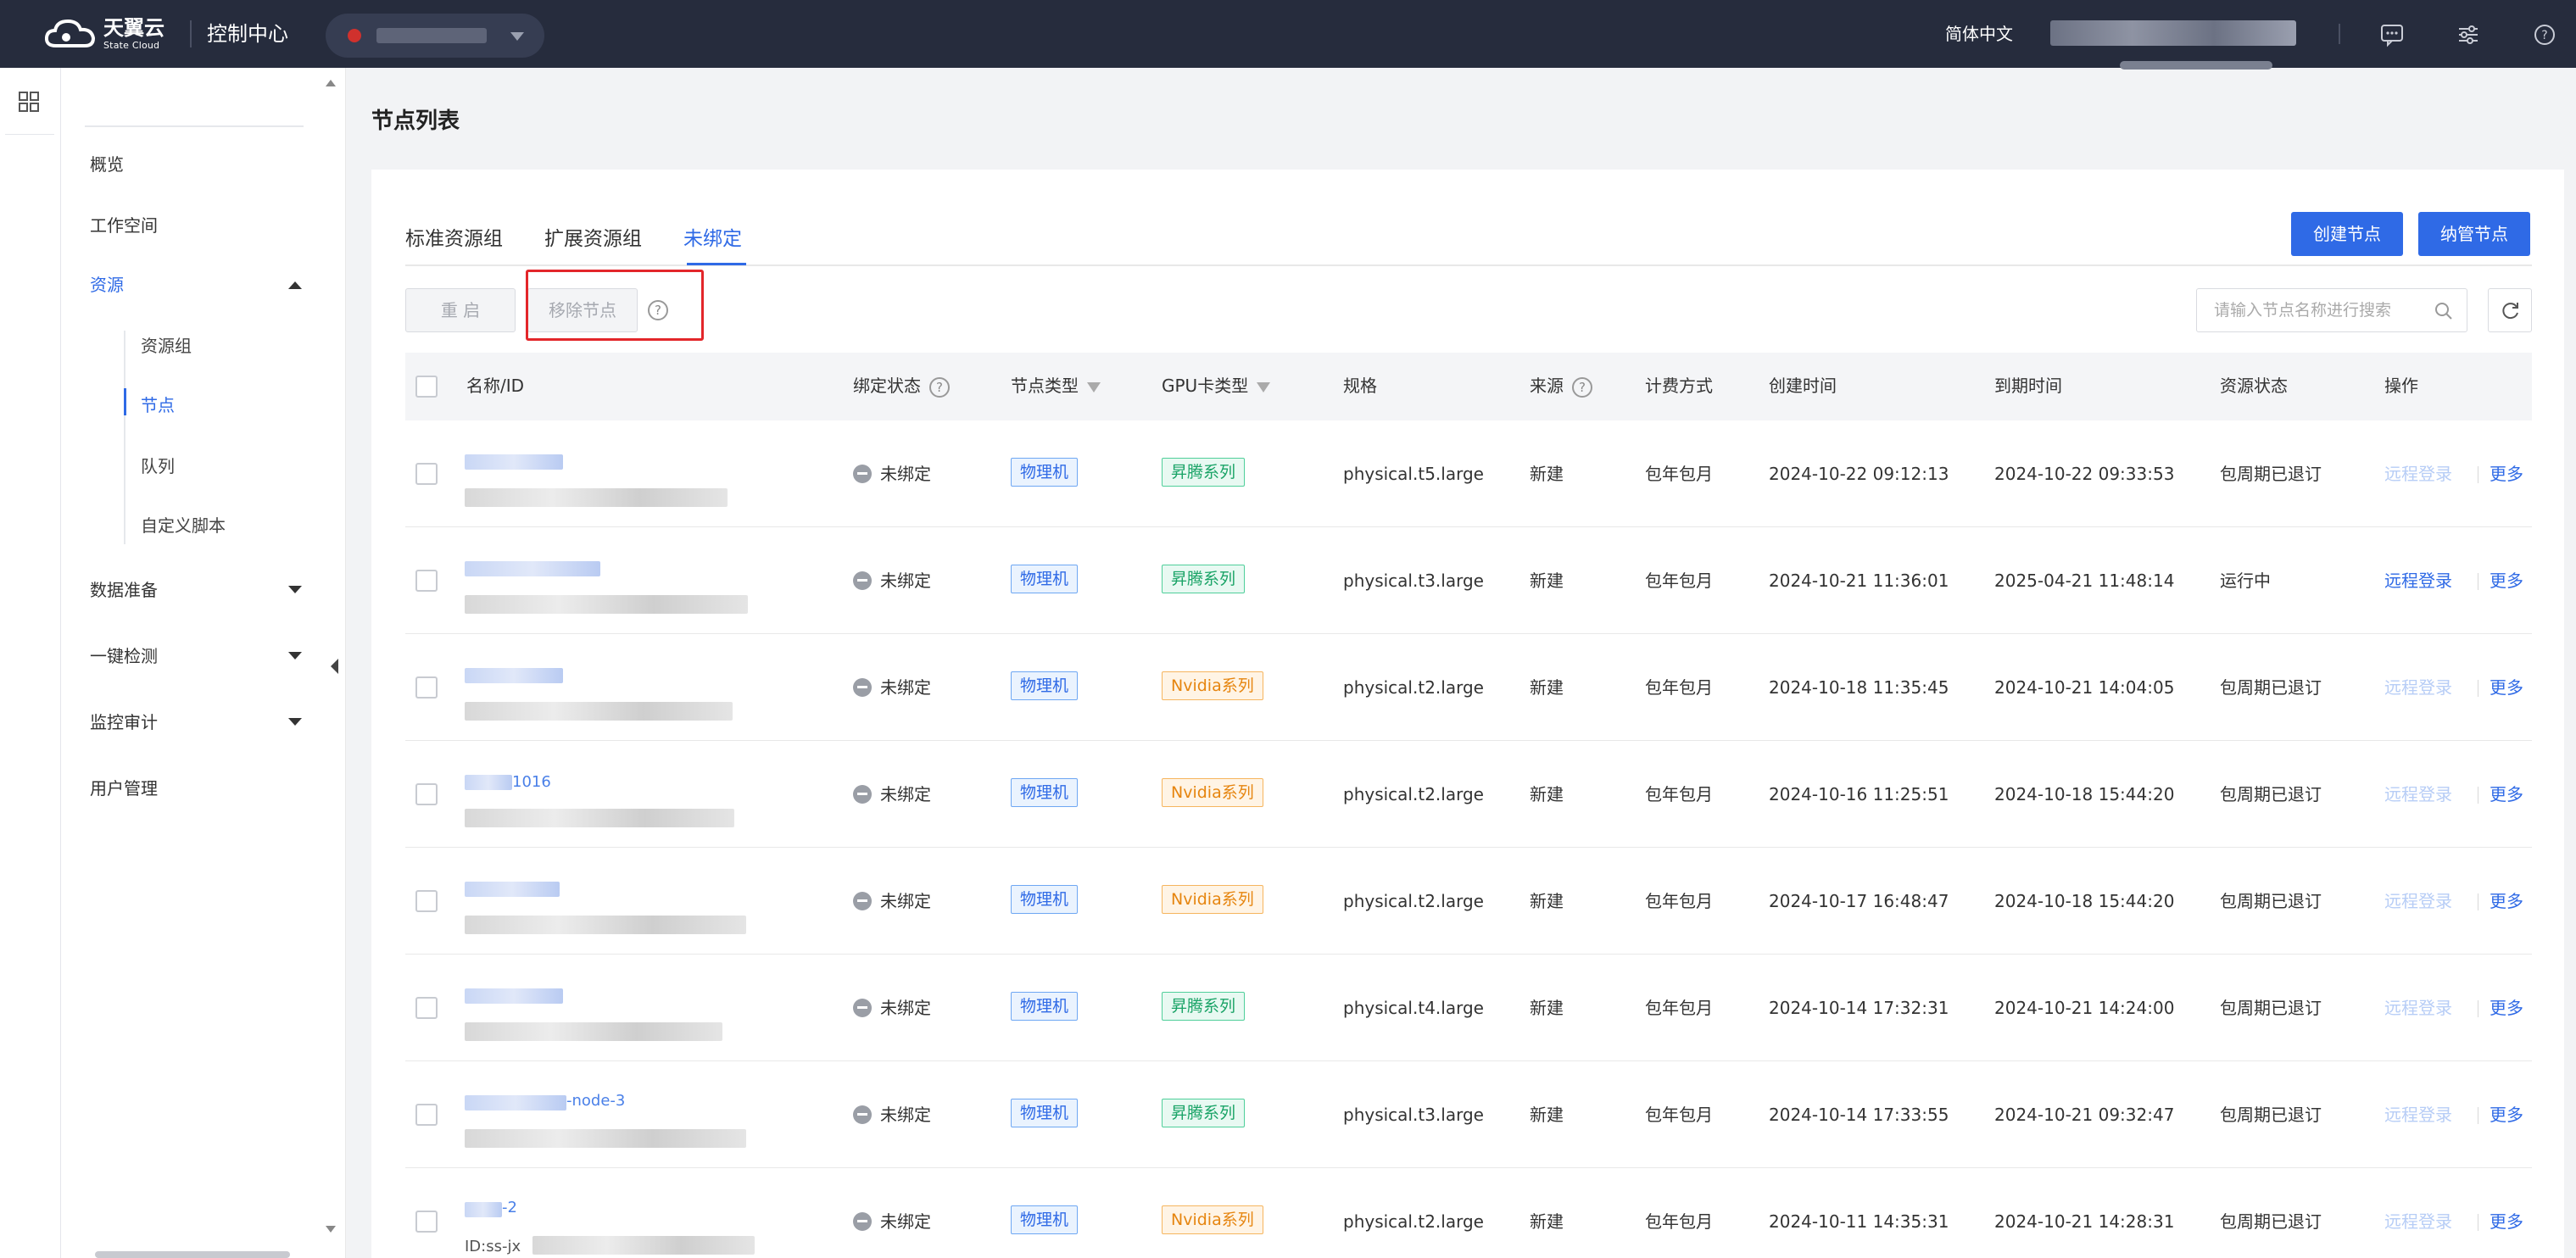 The height and width of the screenshot is (1258, 2576). What do you see at coordinates (124, 590) in the screenshot?
I see `sidebar-item-data-prep: 数据准备` at bounding box center [124, 590].